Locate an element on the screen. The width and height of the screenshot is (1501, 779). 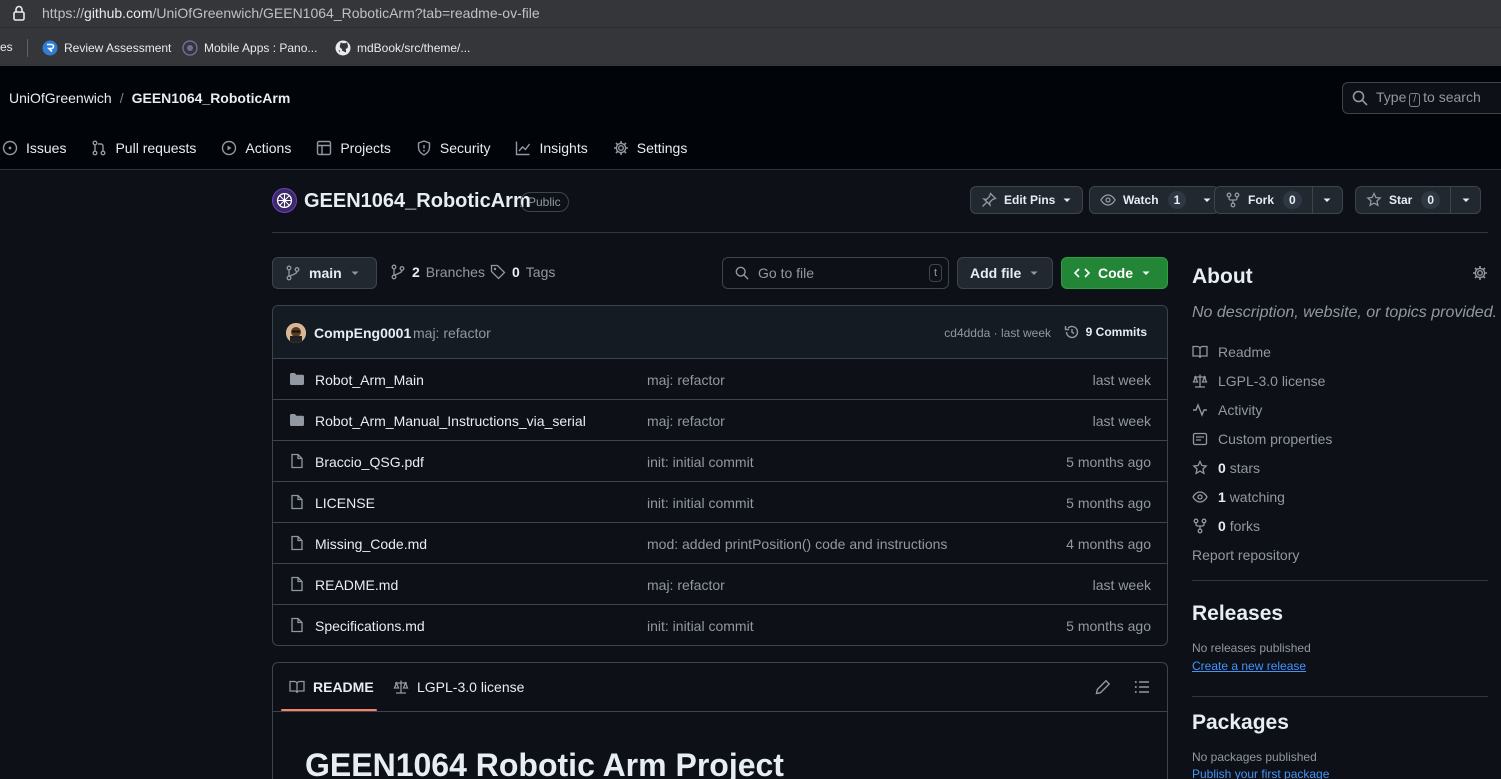
search-icon is located at coordinates (1360, 98).